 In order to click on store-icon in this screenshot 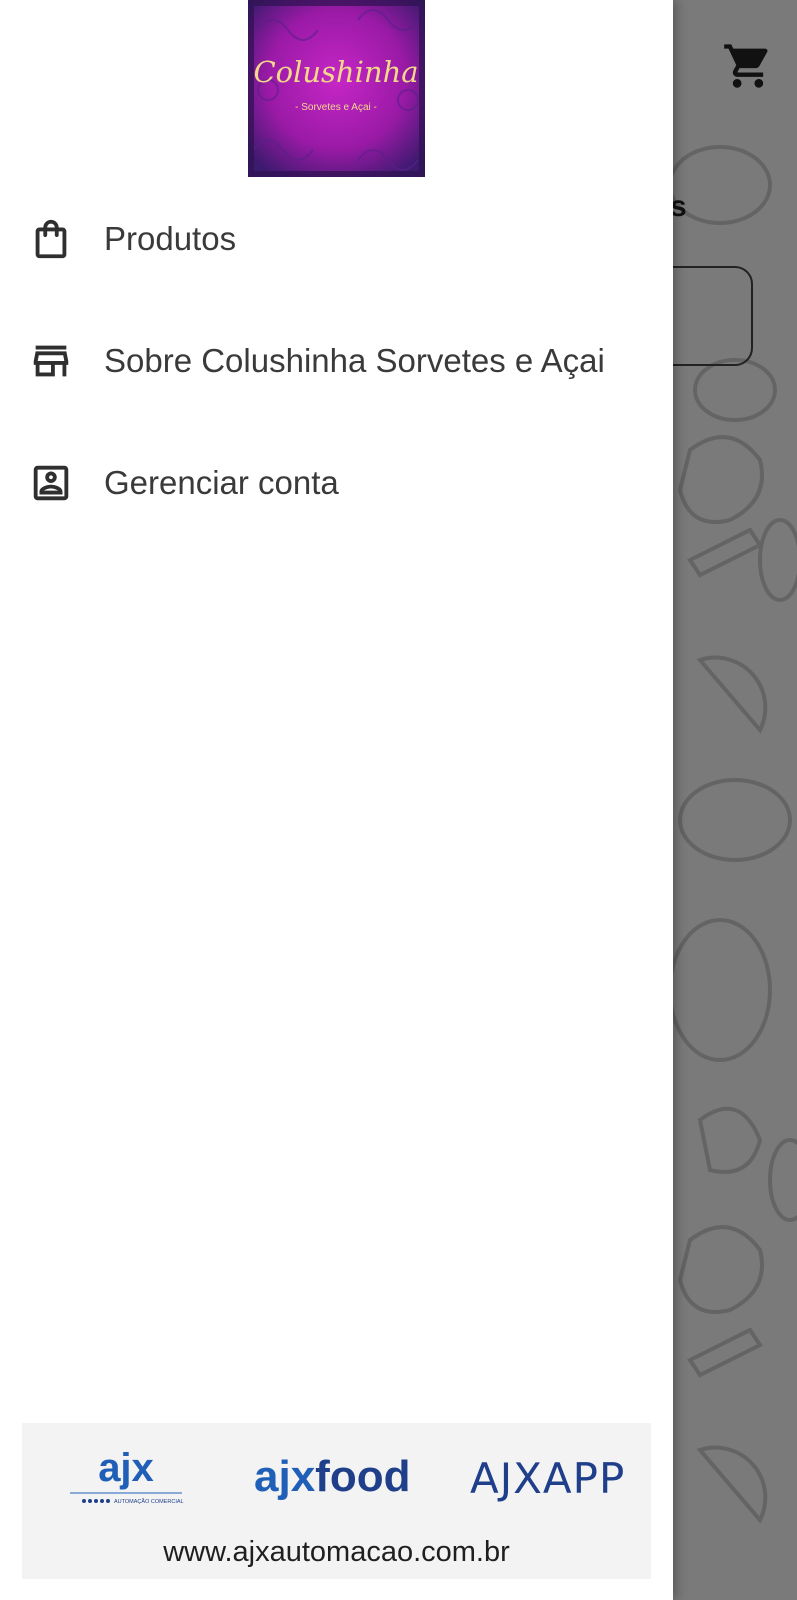, I will do `click(51, 361)`.